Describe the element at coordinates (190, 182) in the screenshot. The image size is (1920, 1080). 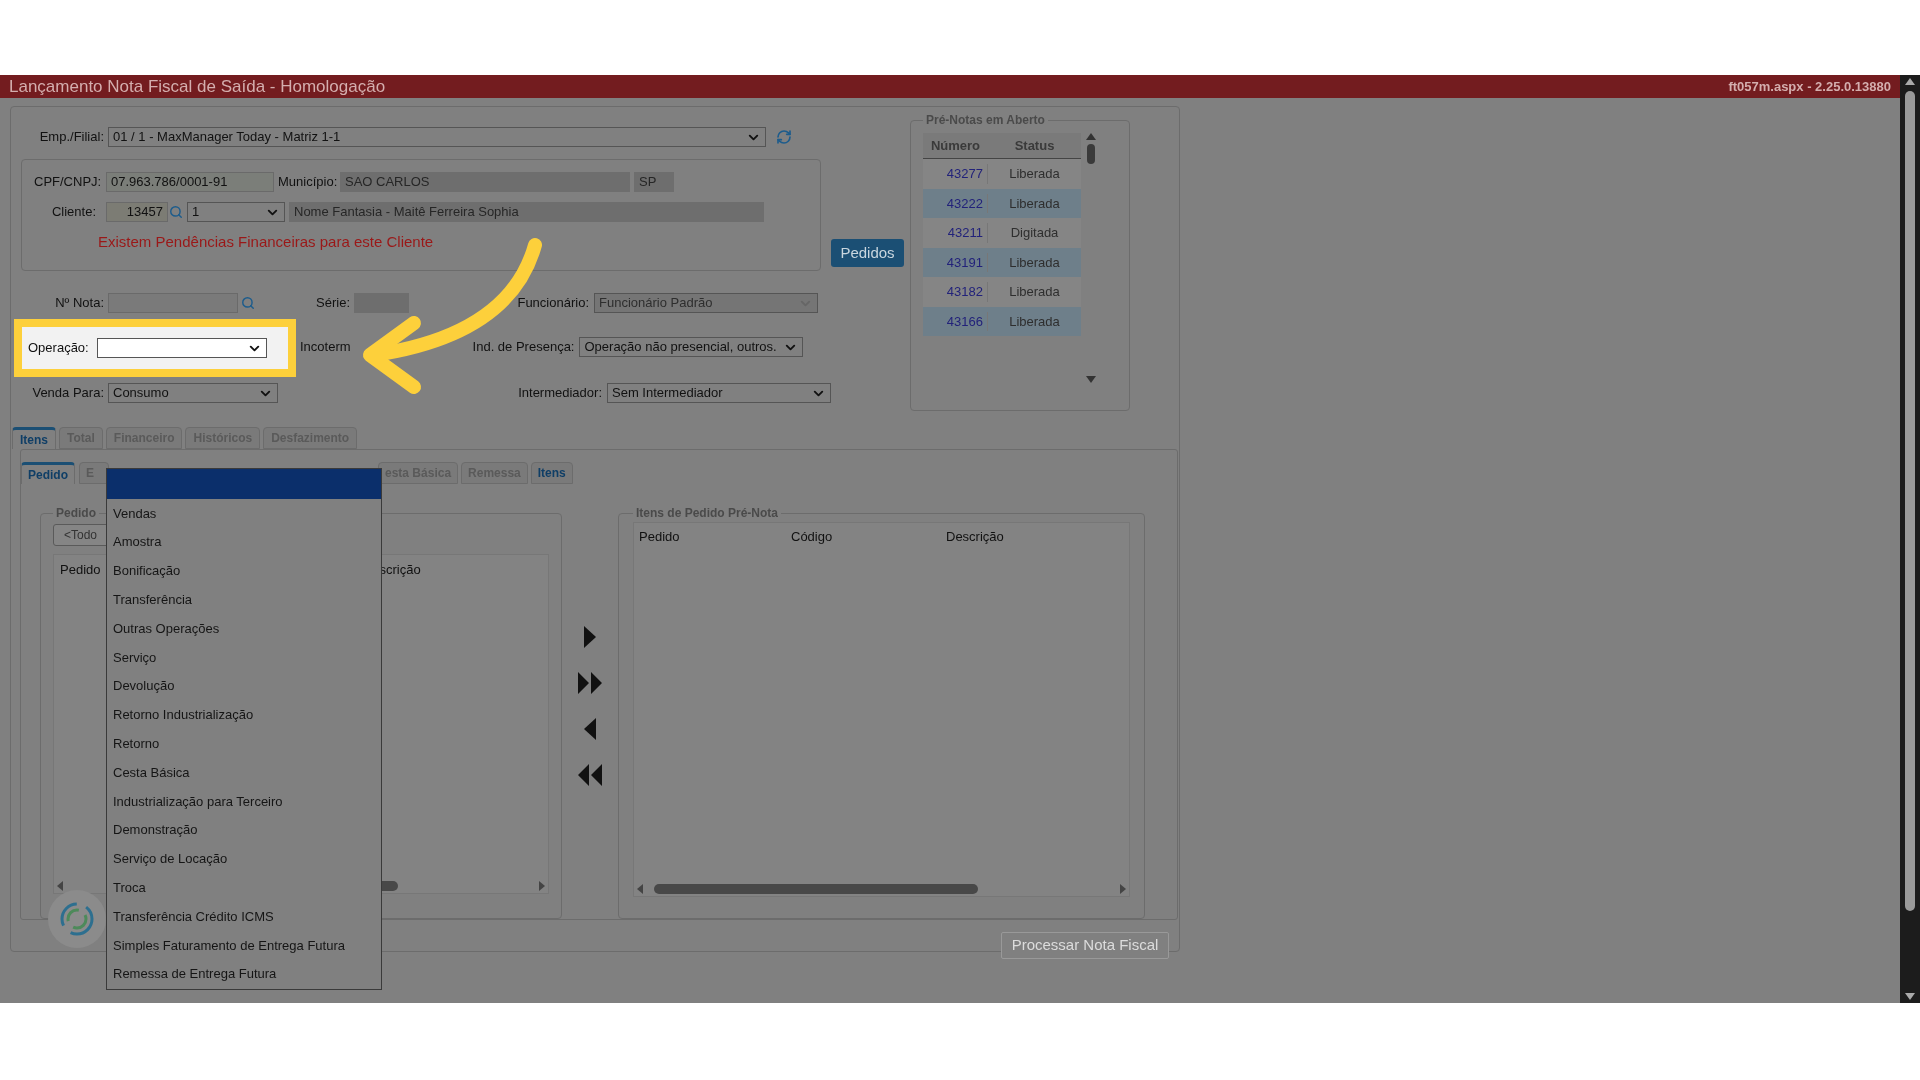
I see `text-field: 07.963.786/0001-91` at that location.